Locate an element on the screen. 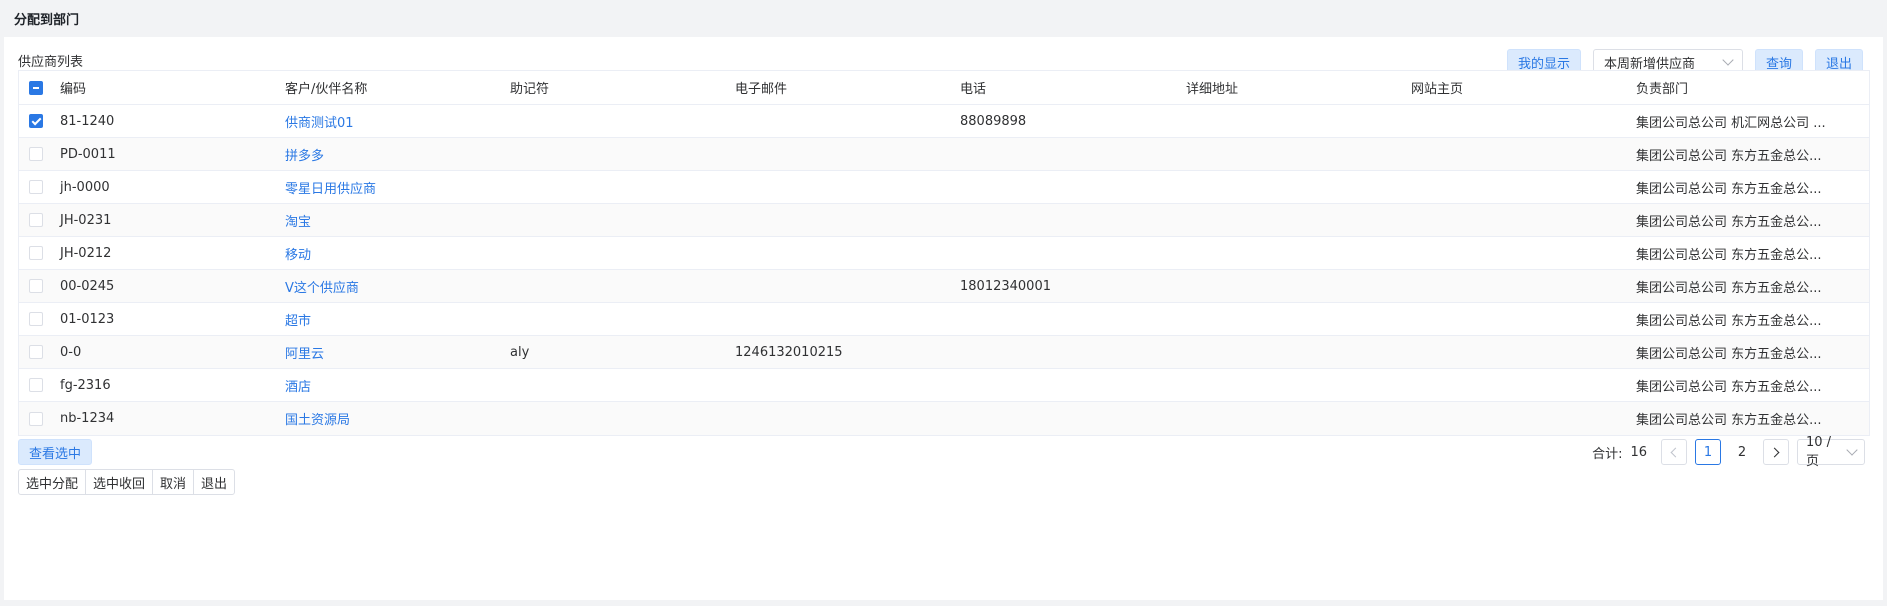 The height and width of the screenshot is (606, 1887). chevron-left-icon is located at coordinates (1675, 452).